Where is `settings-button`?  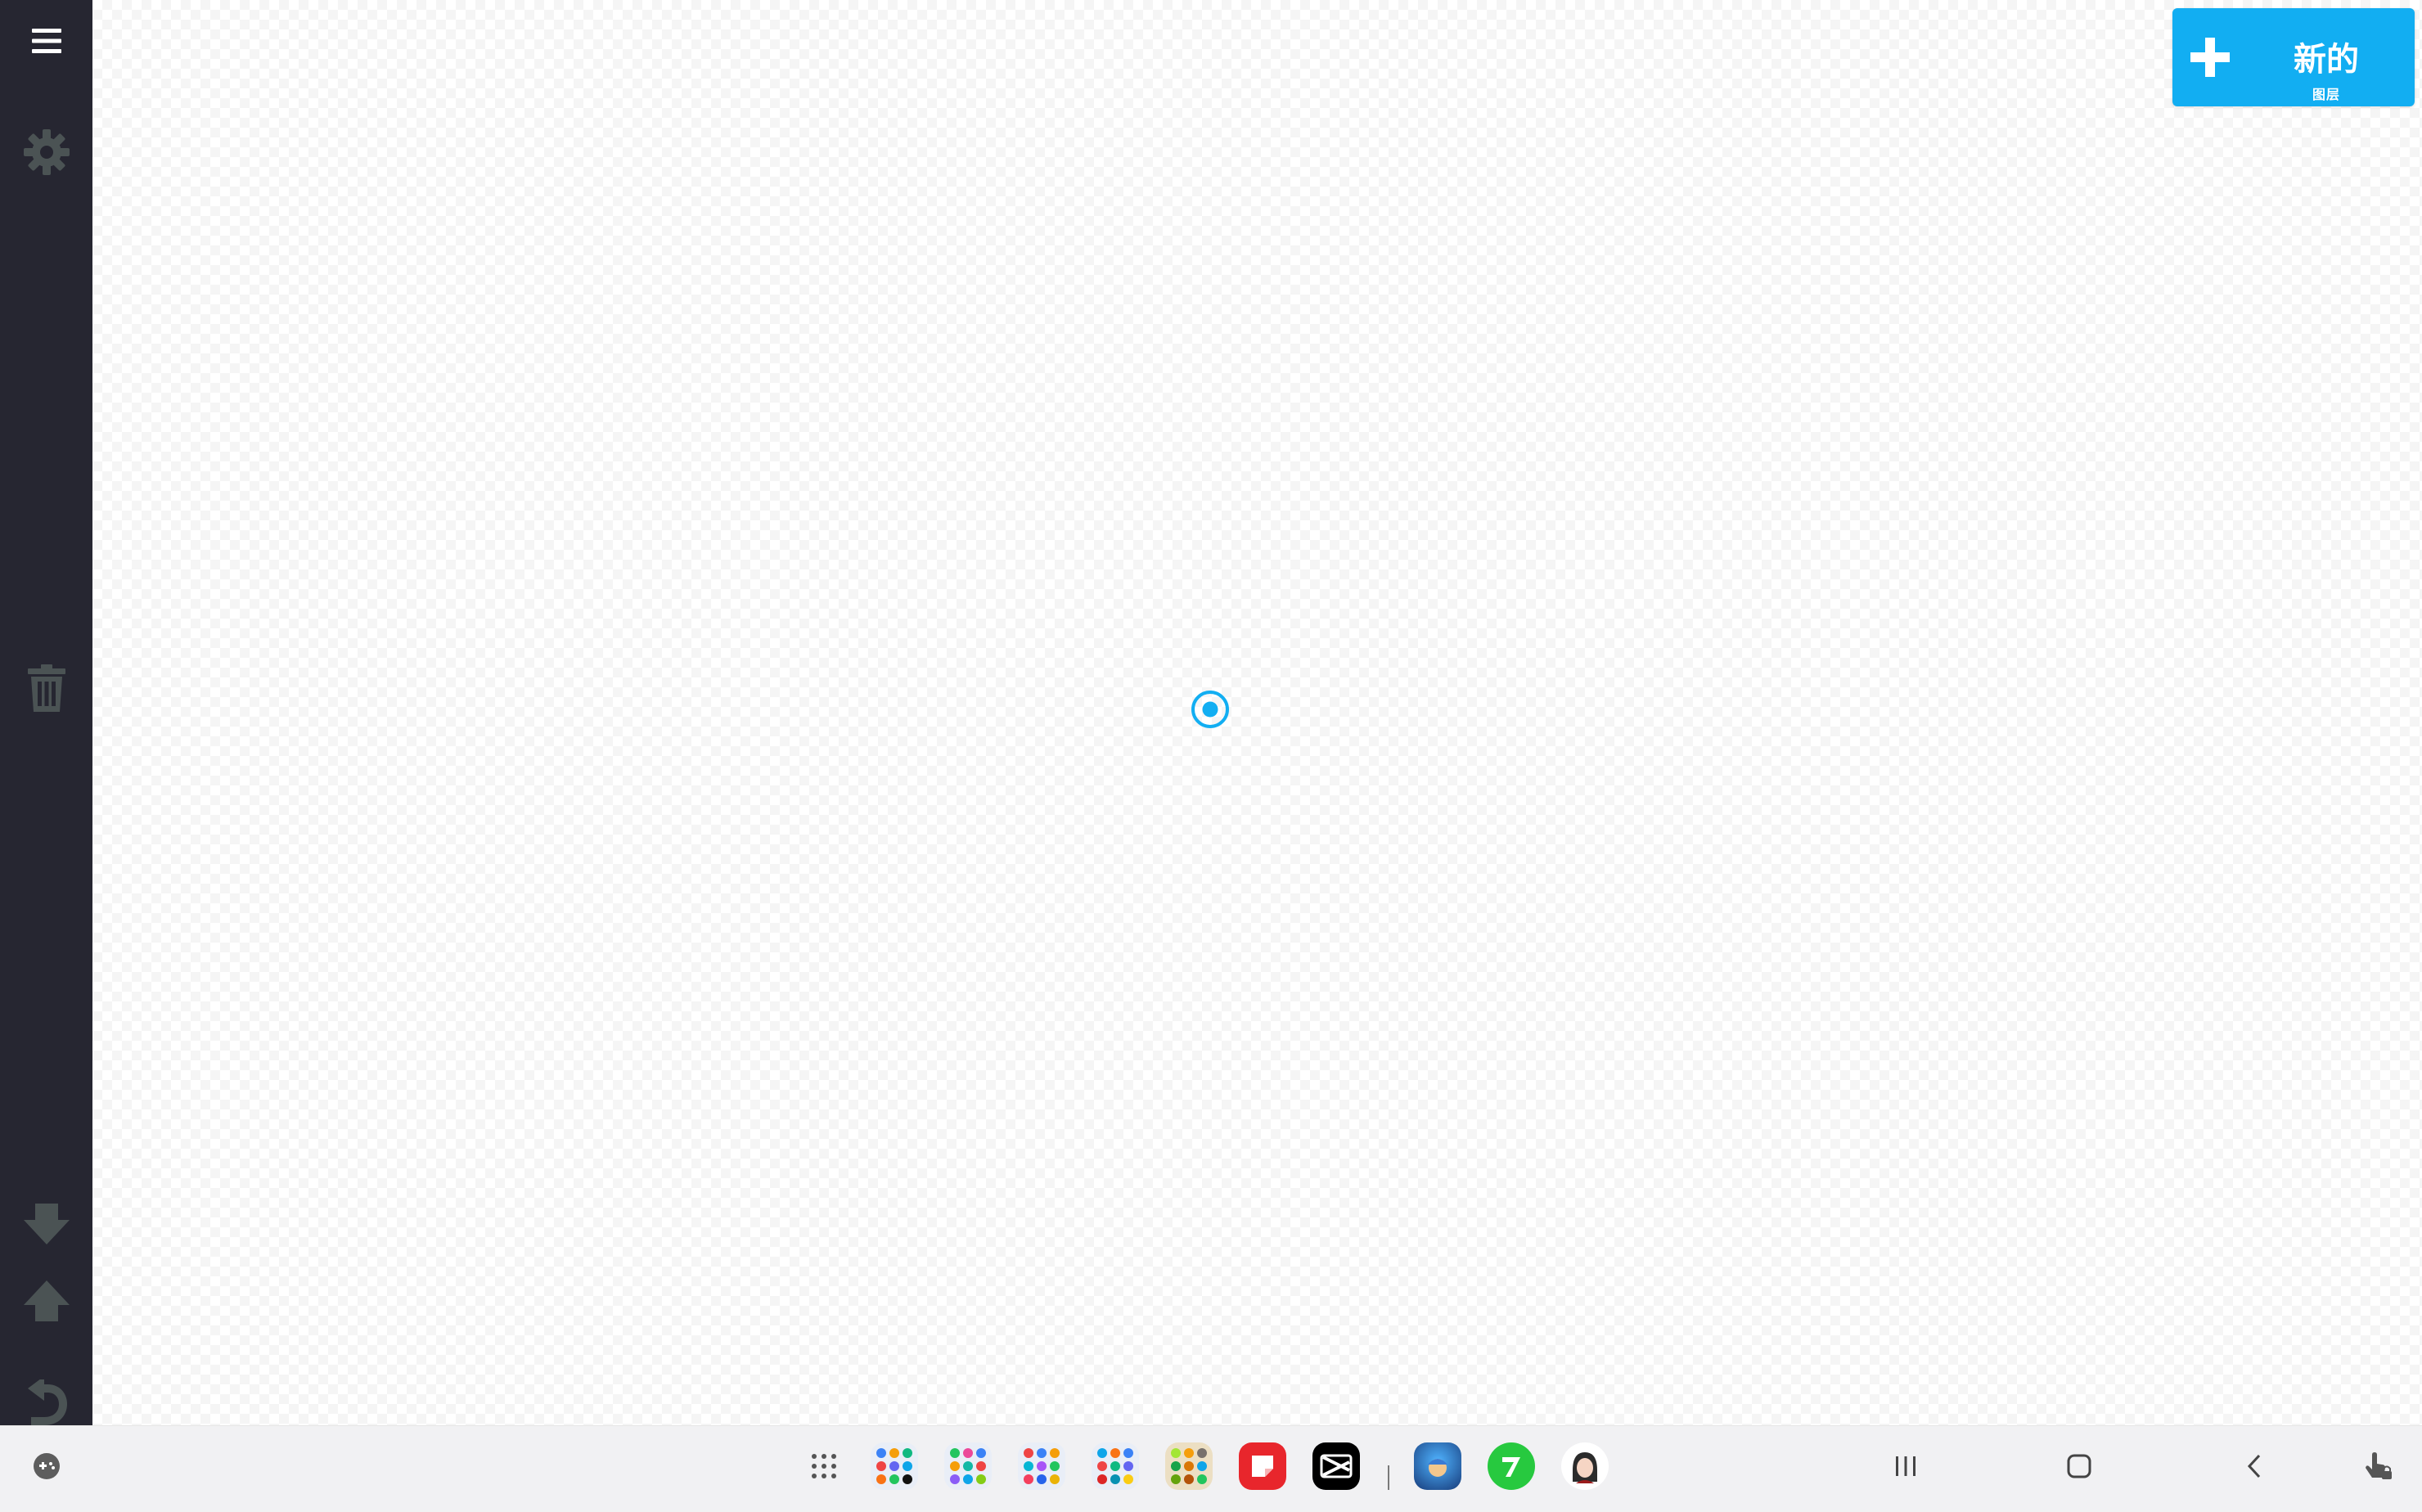
settings-button is located at coordinates (46, 153).